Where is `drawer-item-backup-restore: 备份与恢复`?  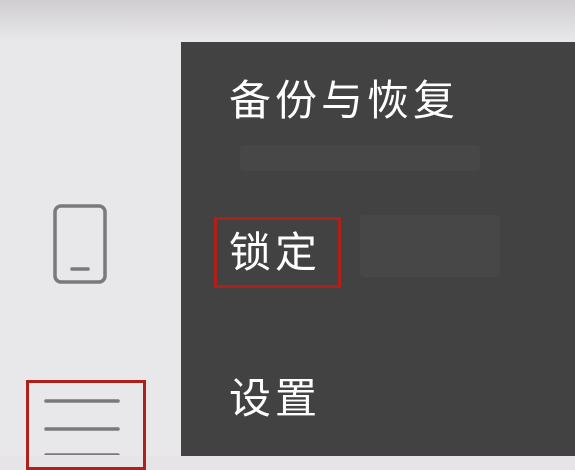 drawer-item-backup-restore: 备份与恢复 is located at coordinates (344, 101).